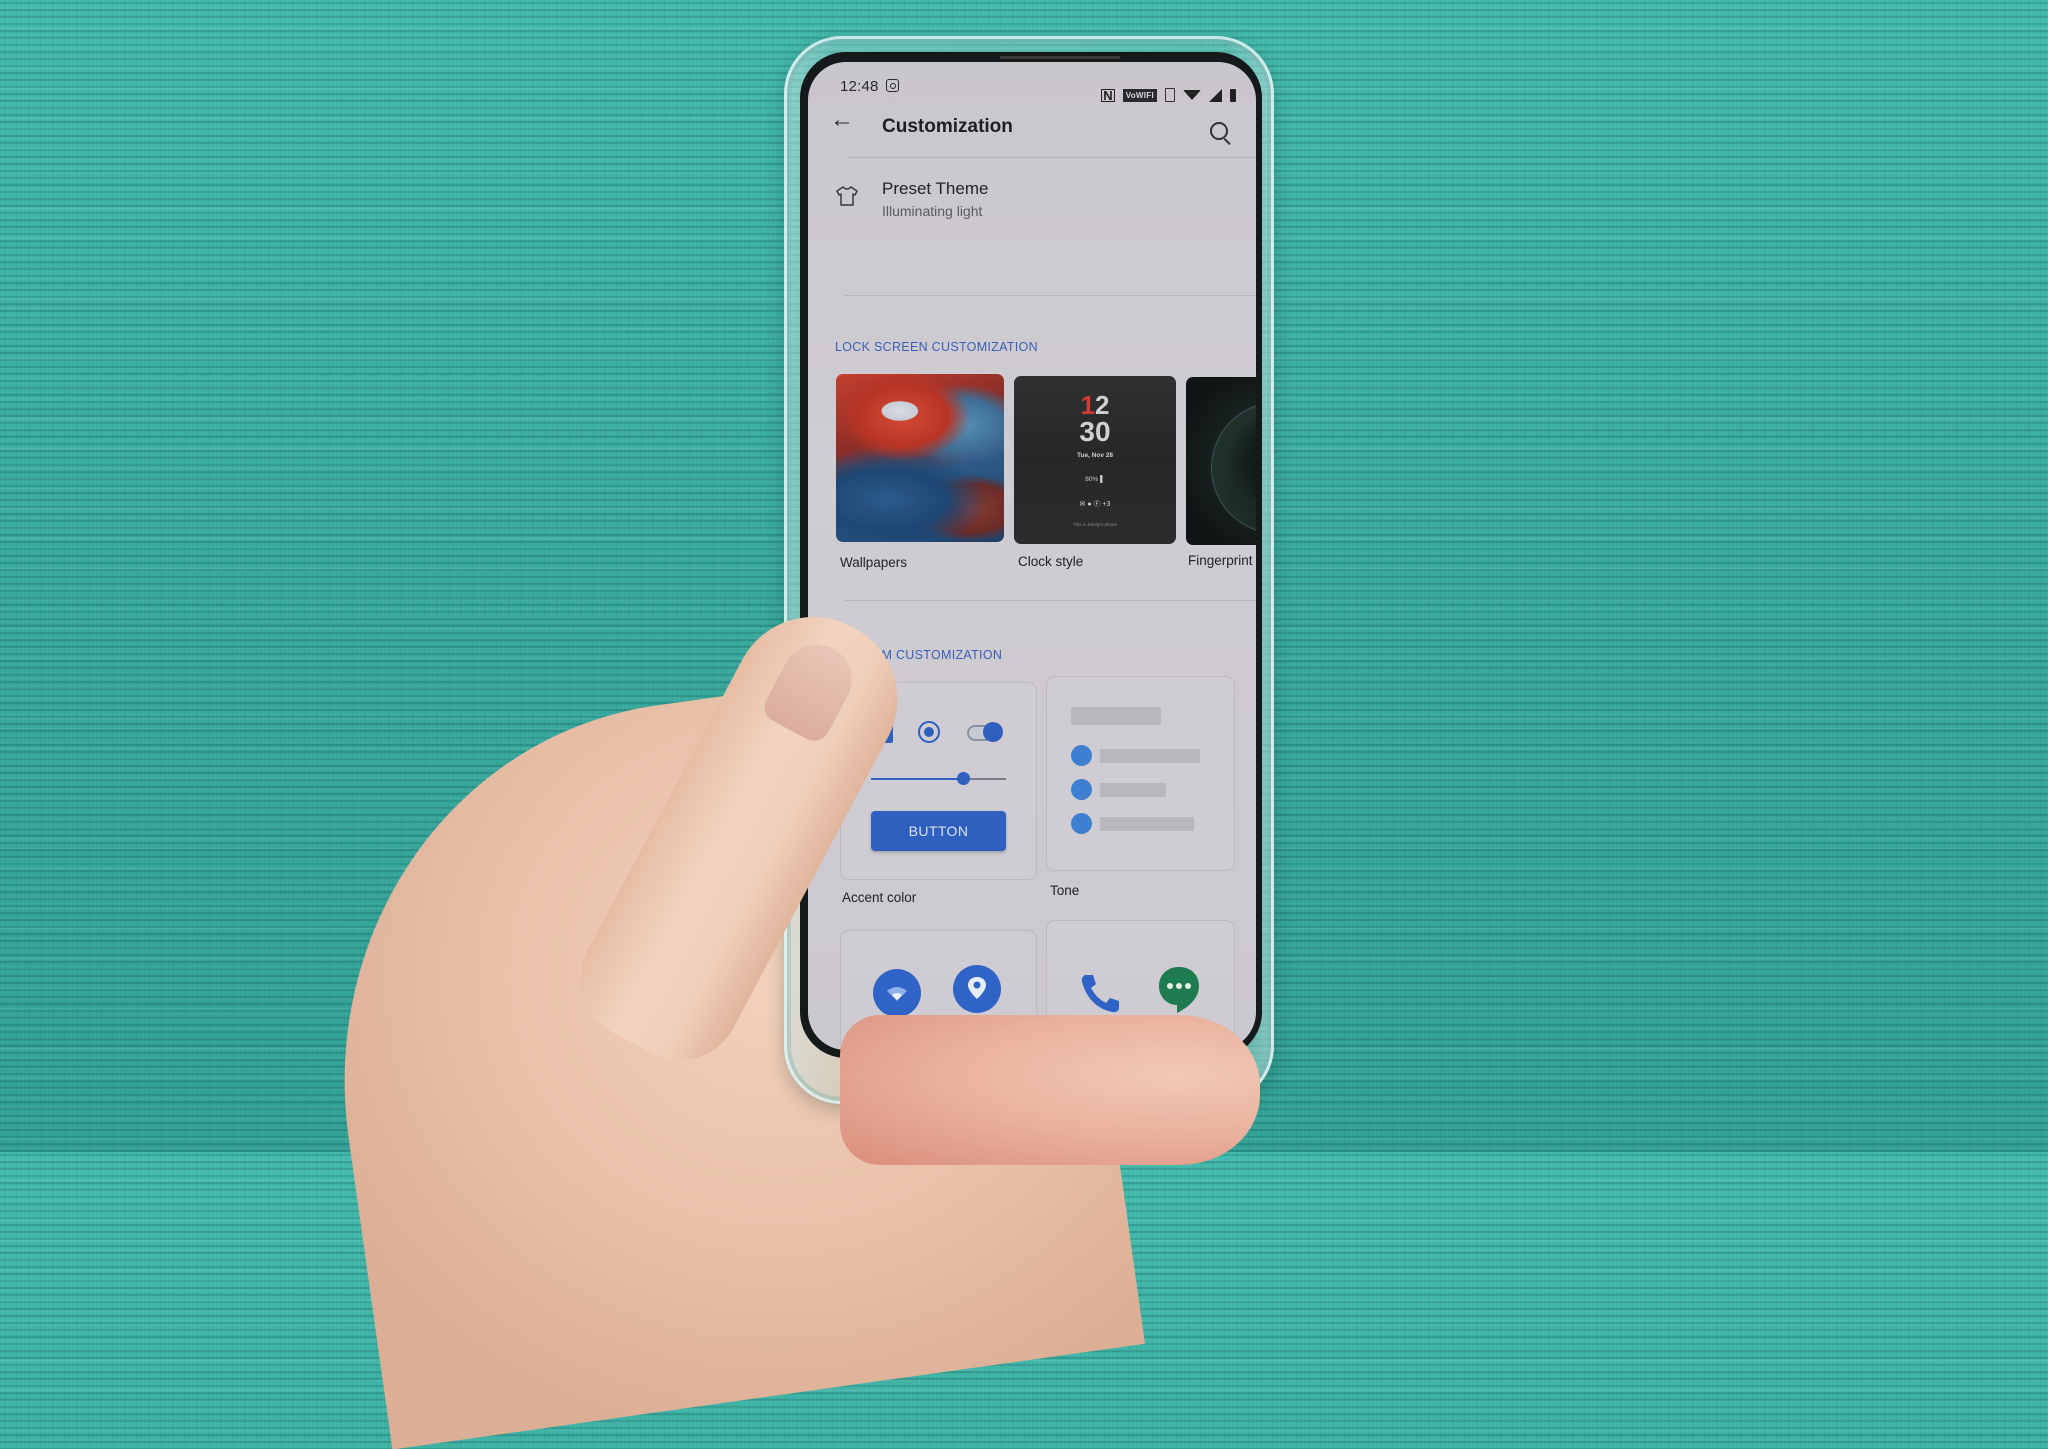 Image resolution: width=2048 pixels, height=1449 pixels. Describe the element at coordinates (1220, 560) in the screenshot. I see `fingerprint-label: Fingerprint` at that location.